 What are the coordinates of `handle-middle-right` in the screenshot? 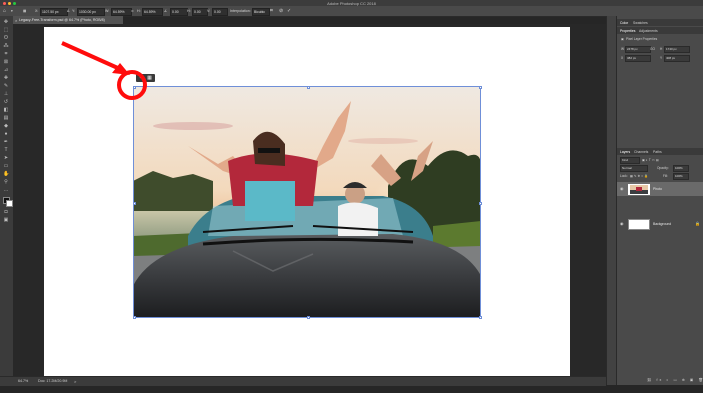 It's located at (480, 203).